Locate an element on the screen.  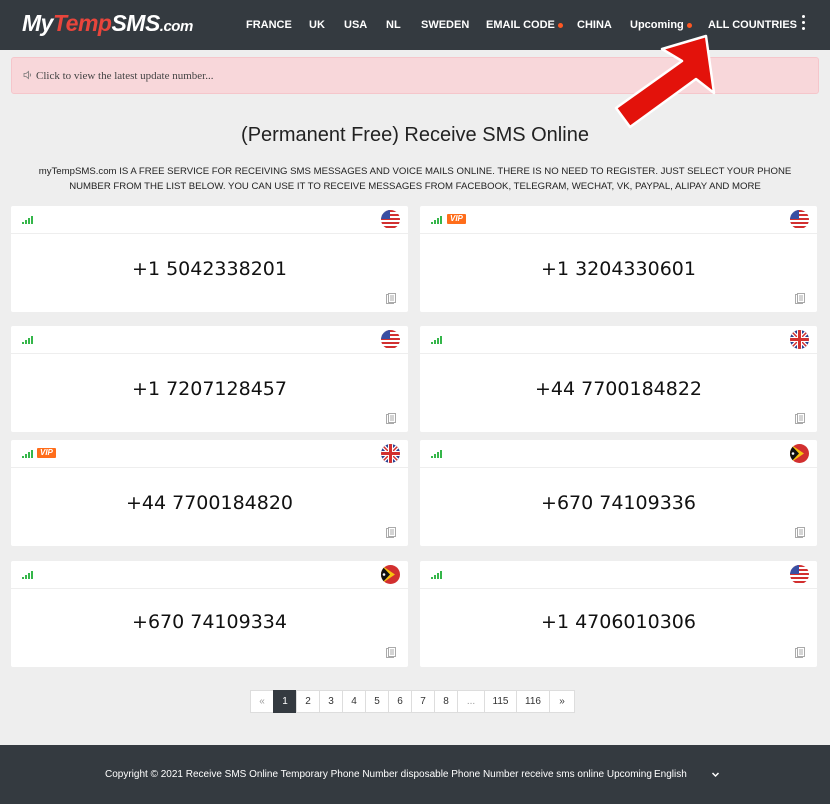
pagination: « 1 2 3 4 5 6 7 8 ... 115 116 » is located at coordinates (412, 701).